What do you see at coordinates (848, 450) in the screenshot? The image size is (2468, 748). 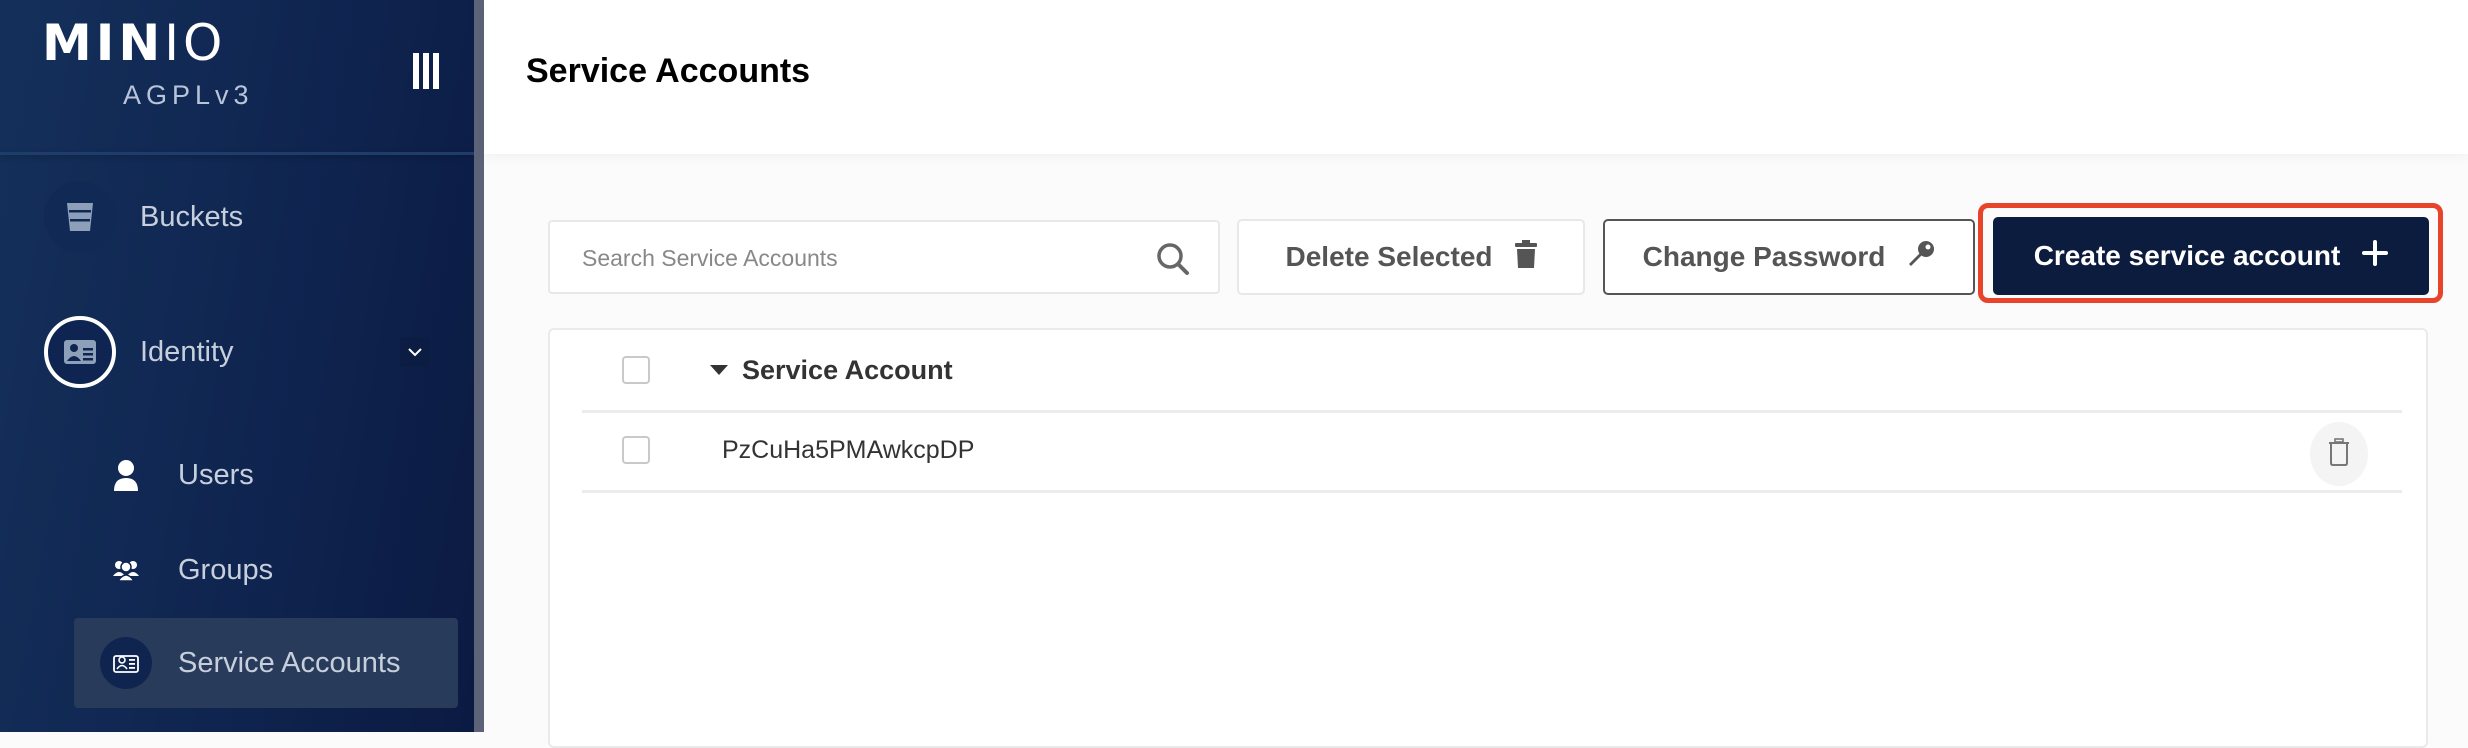 I see `service-account-cell: PzCuHa5PMAwkcpDP` at bounding box center [848, 450].